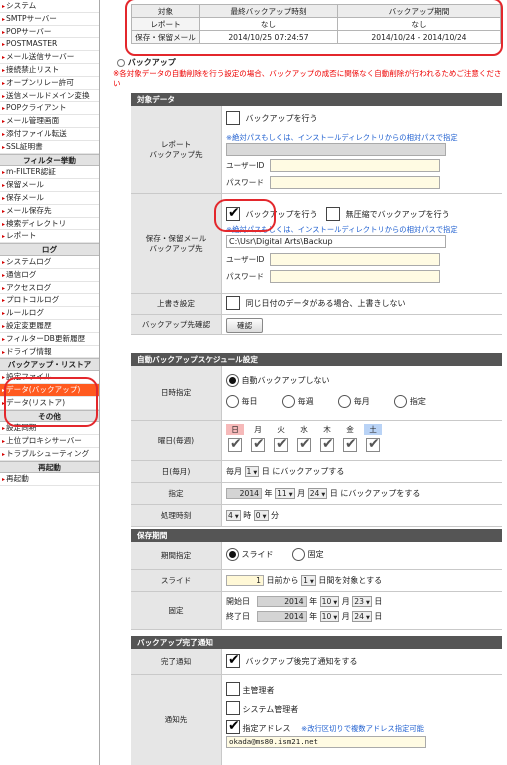 The width and height of the screenshot is (507, 765). I want to click on report-user-id-input, so click(355, 165).